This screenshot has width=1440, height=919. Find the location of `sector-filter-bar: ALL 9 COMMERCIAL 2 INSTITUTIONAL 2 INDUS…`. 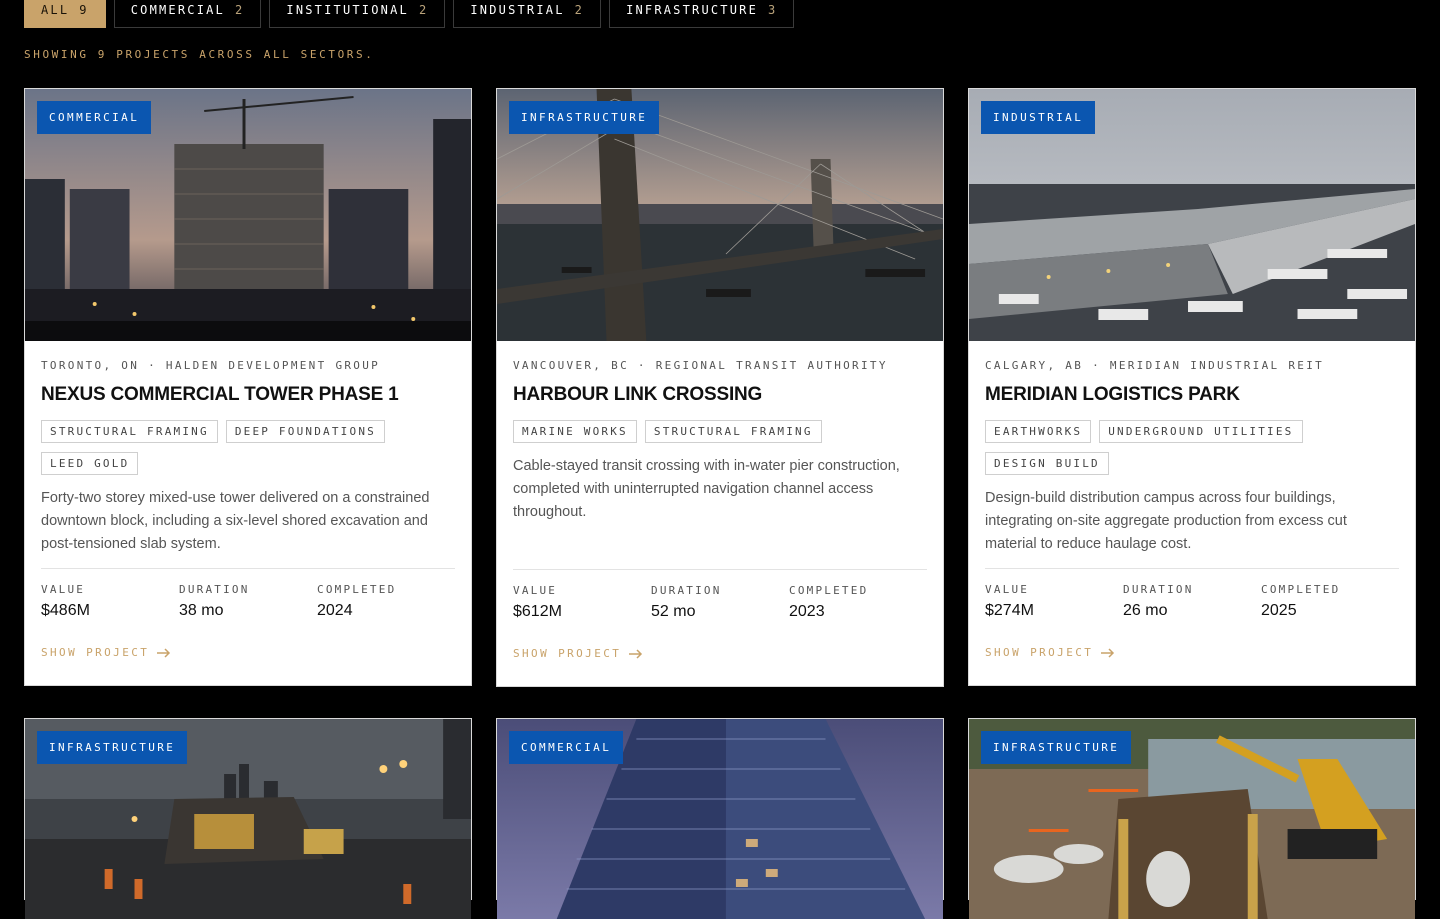

sector-filter-bar: ALL 9 COMMERCIAL 2 INSTITUTIONAL 2 INDUS… is located at coordinates (409, 14).